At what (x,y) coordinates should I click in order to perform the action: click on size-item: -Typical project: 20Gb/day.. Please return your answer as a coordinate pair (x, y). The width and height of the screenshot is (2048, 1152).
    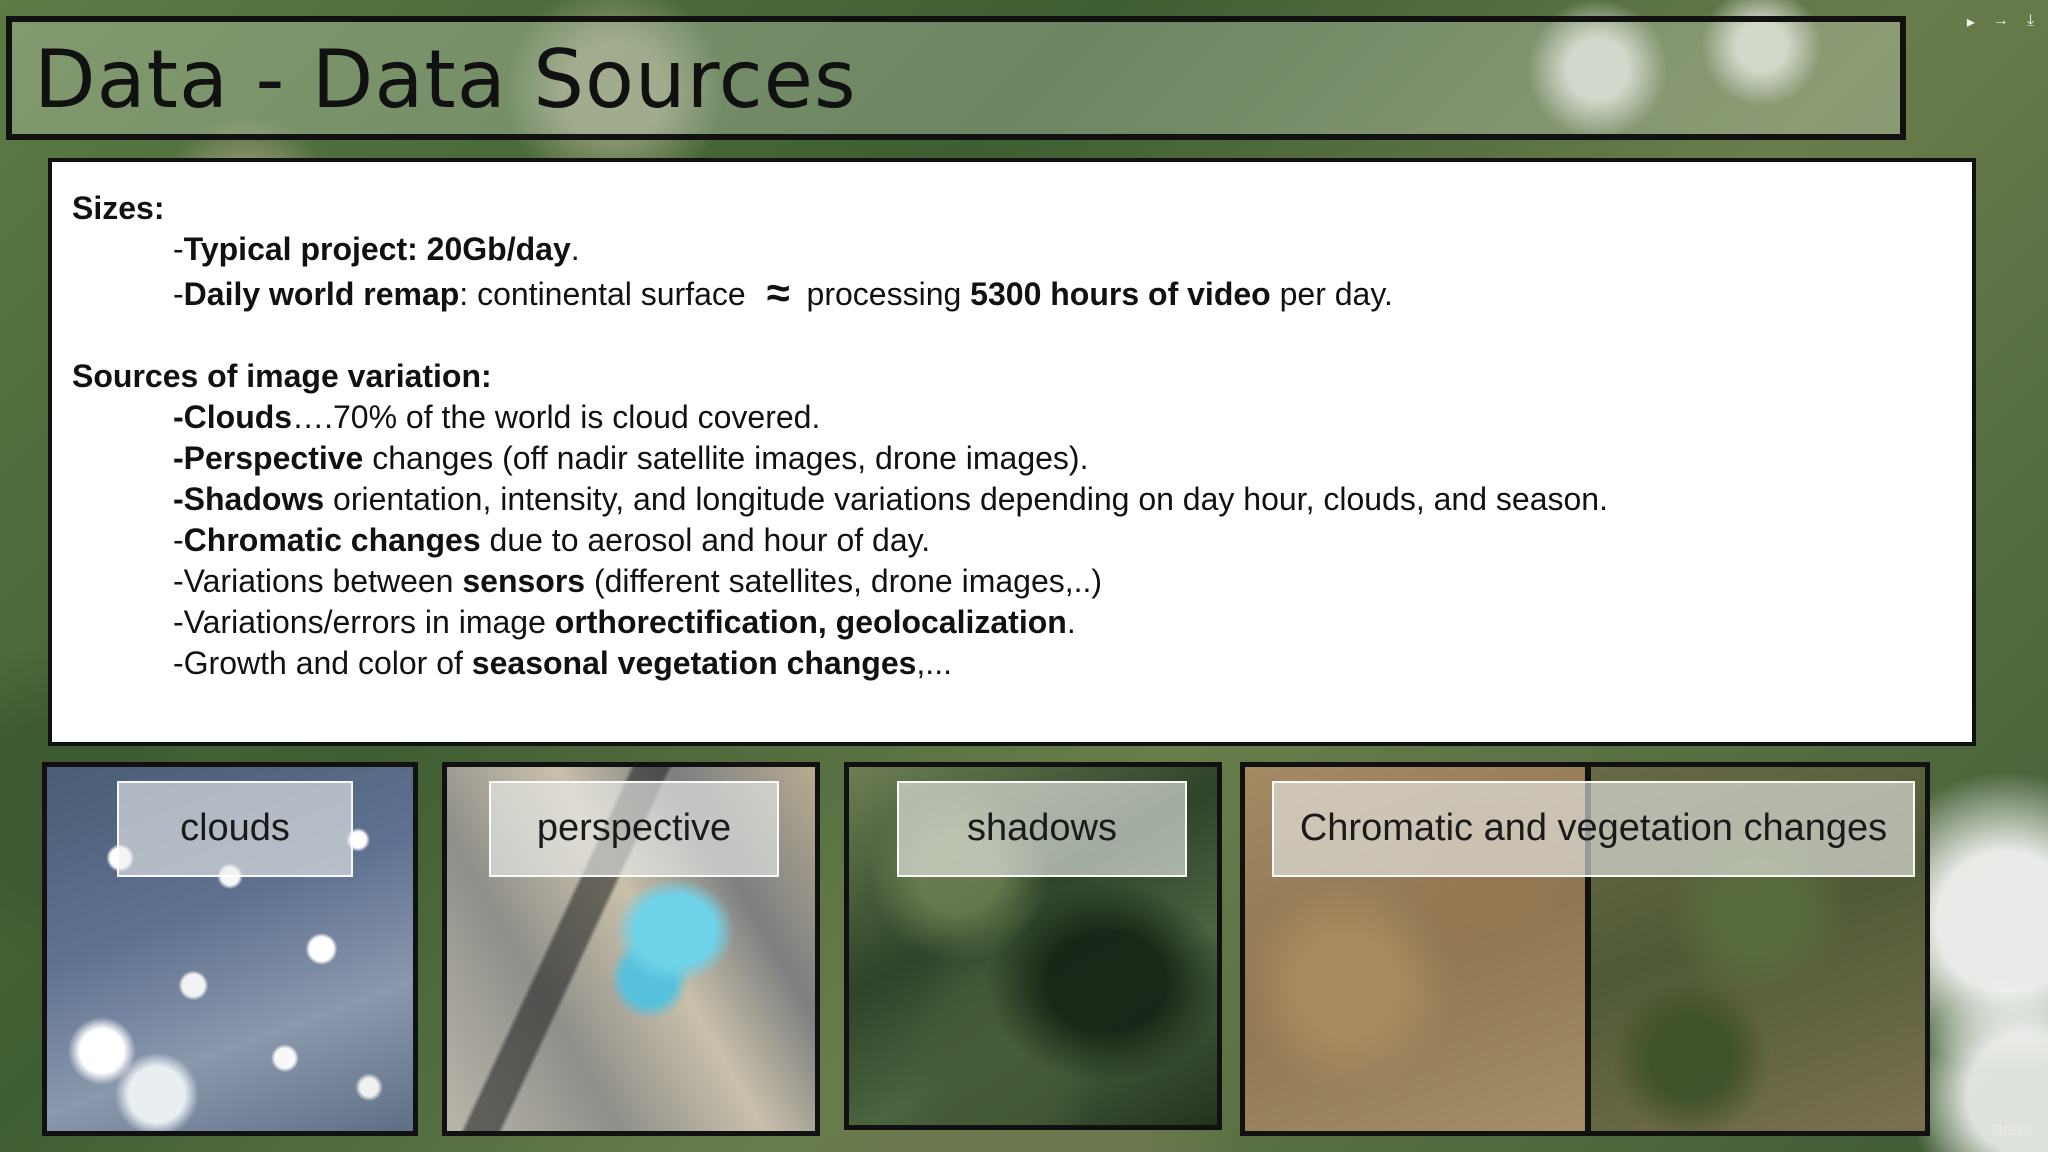
    Looking at the image, I should click on (1063, 249).